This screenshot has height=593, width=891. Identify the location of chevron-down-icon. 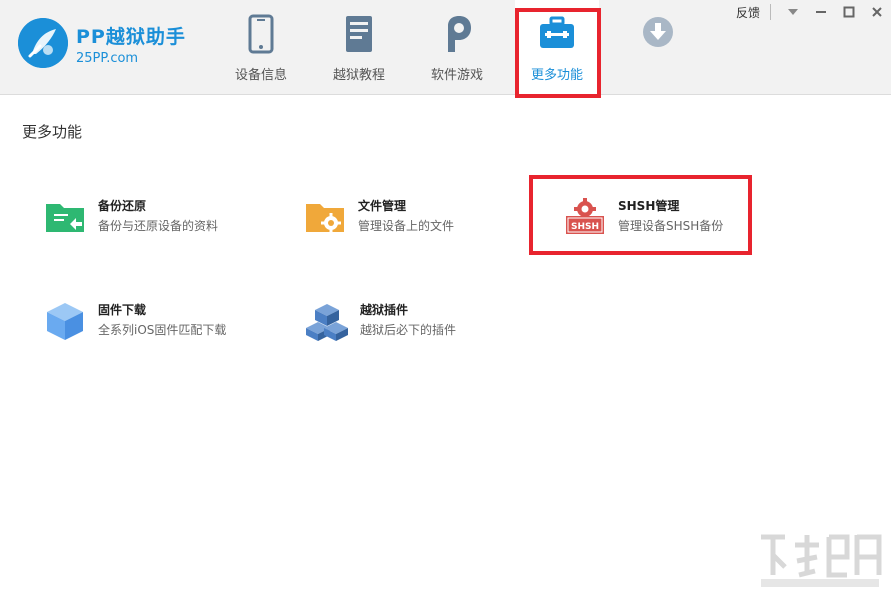
(793, 12).